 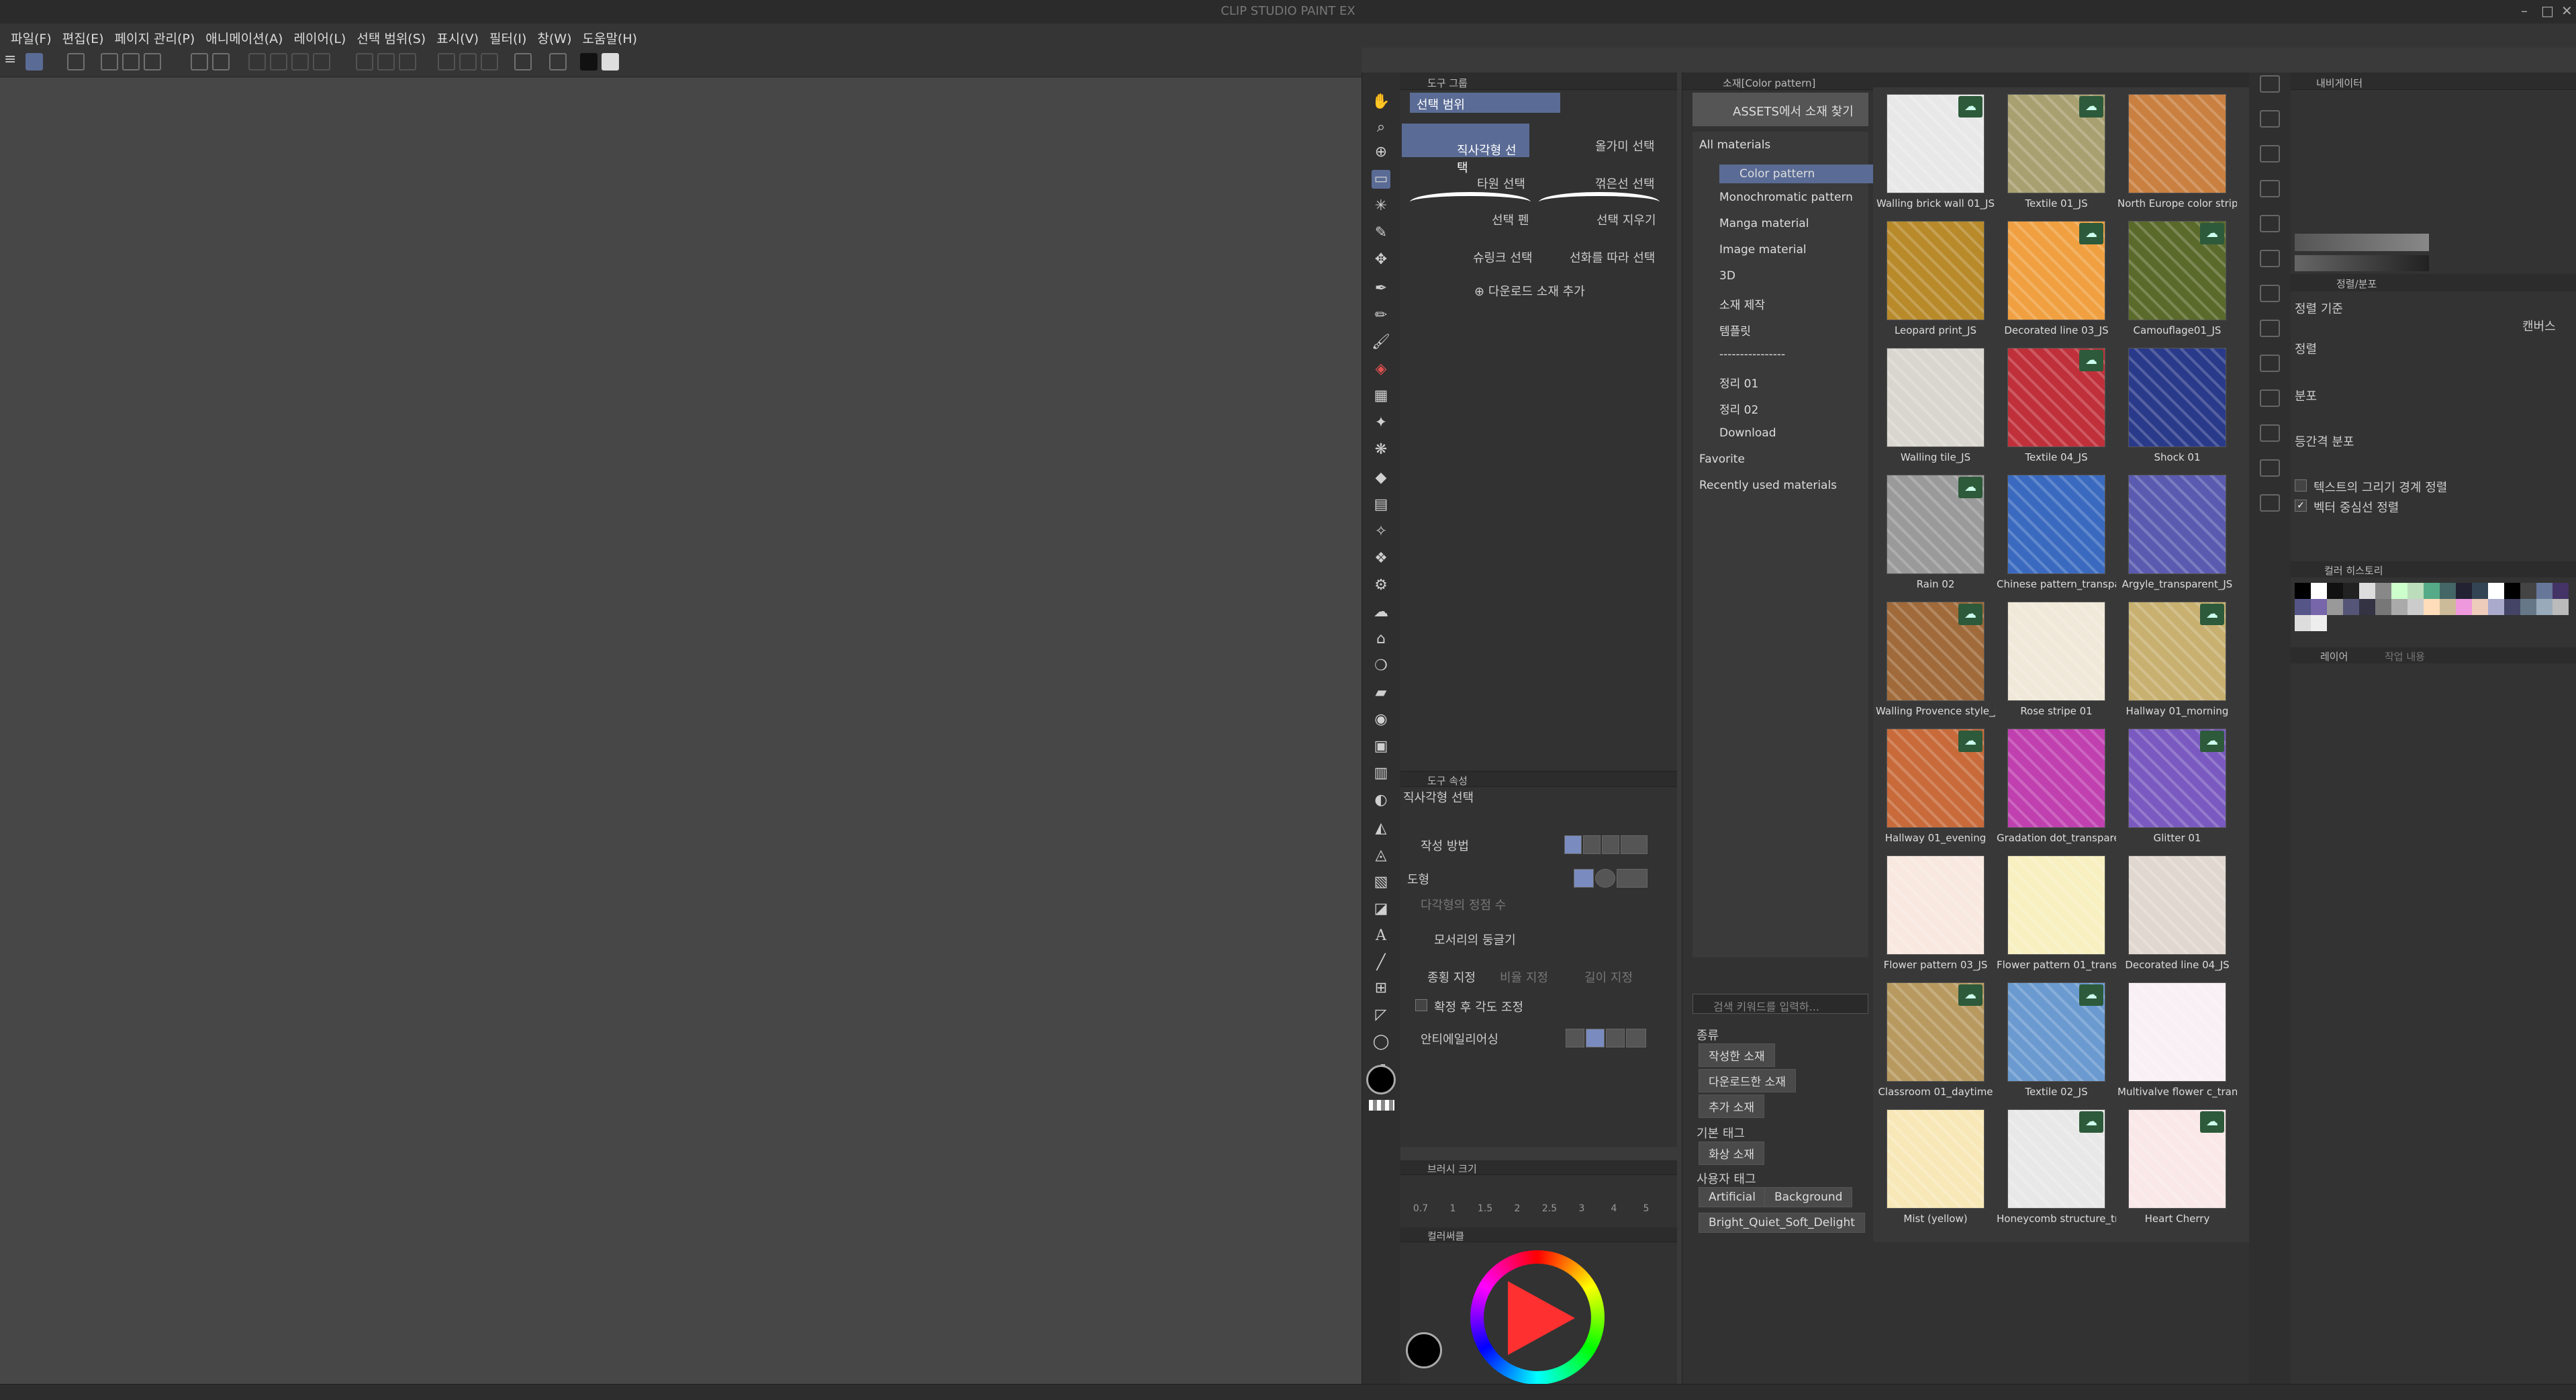 What do you see at coordinates (1381, 316) in the screenshot?
I see `pencil-icon: ✏` at bounding box center [1381, 316].